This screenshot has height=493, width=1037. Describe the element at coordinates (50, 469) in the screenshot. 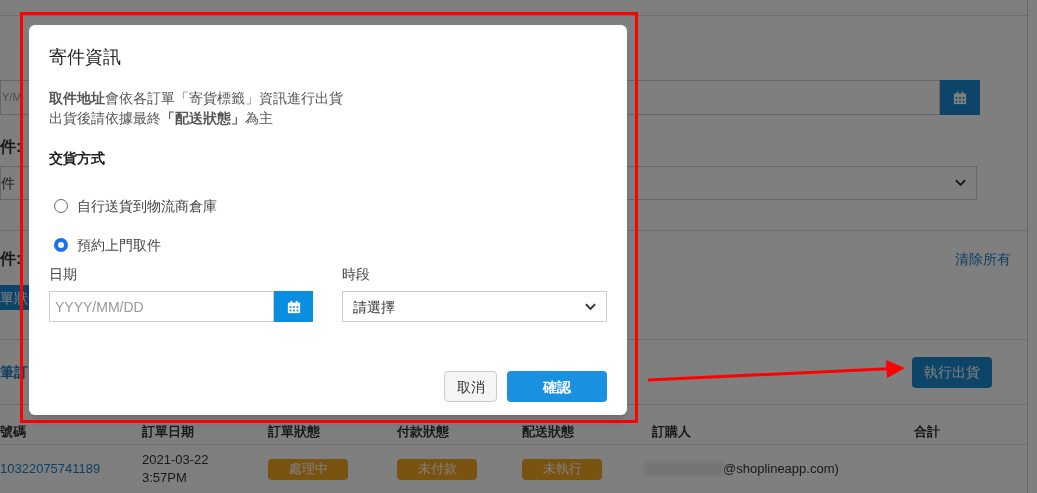

I see `order-link: 10322075741189` at that location.